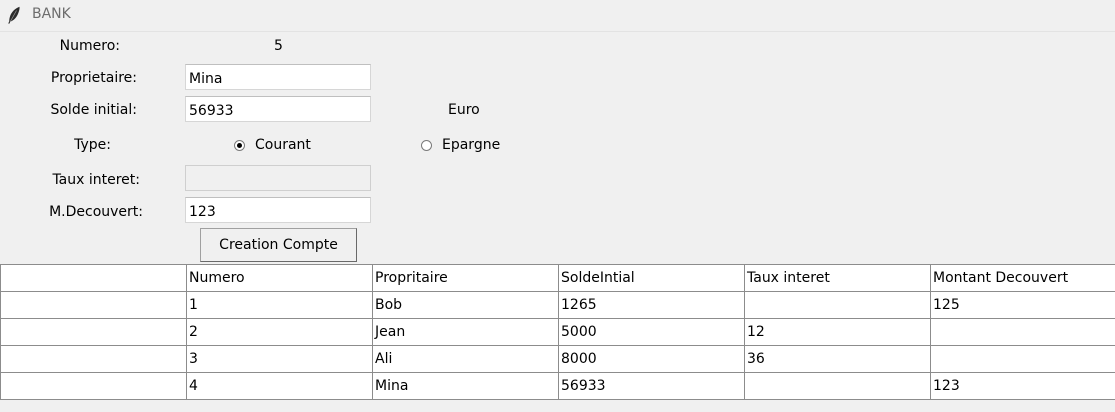 The width and height of the screenshot is (1115, 412). I want to click on table-cell: Mina, so click(465, 386).